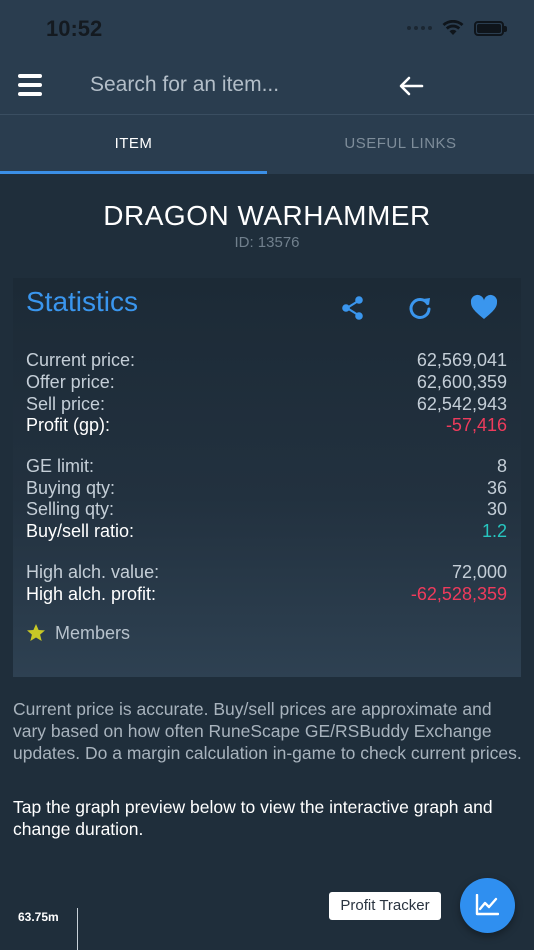  Describe the element at coordinates (266, 467) in the screenshot. I see `stat-row-ge-limit: GE limit: 8` at that location.